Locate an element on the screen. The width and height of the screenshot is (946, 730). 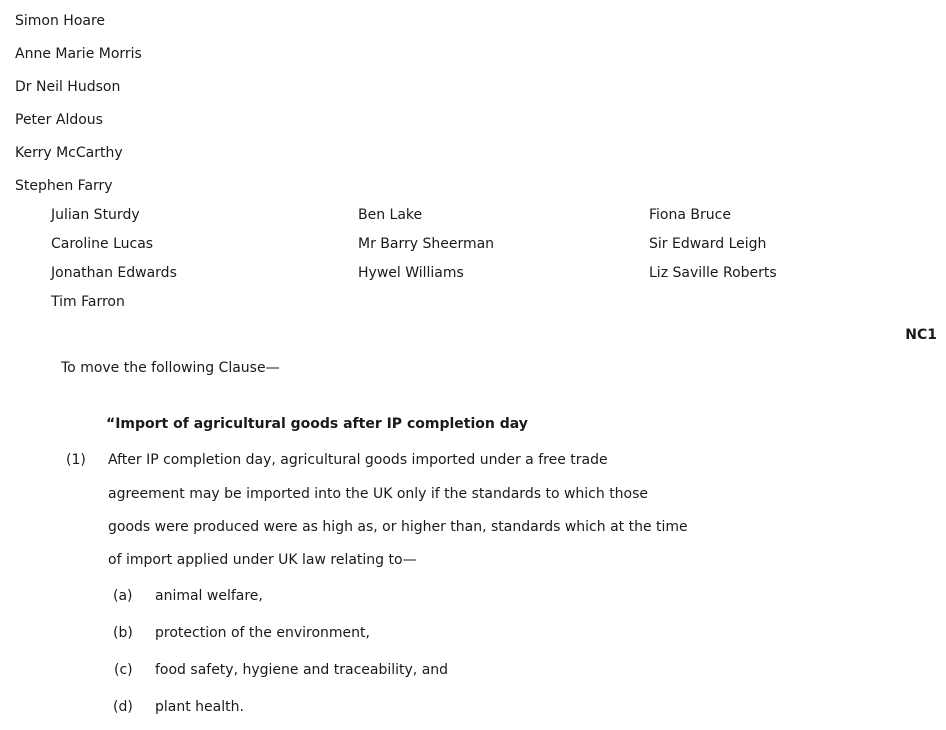
paragraph-text: plant health. is located at coordinates (199, 707).